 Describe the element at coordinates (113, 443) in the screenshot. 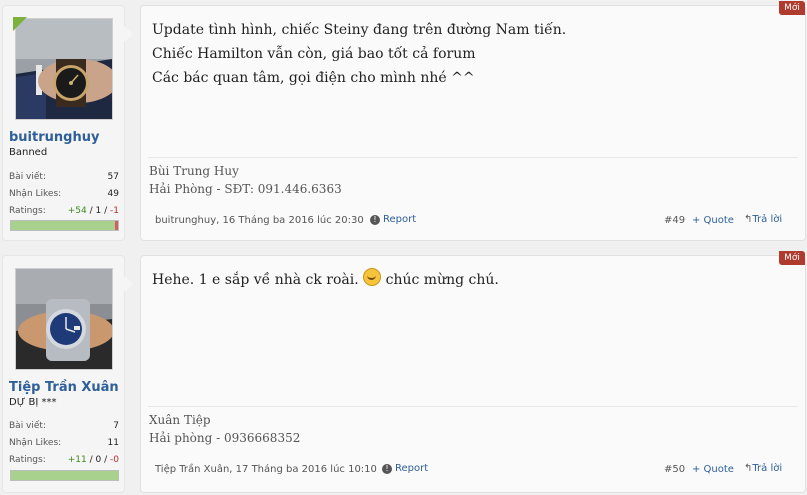

I see `stat-value: 11` at that location.